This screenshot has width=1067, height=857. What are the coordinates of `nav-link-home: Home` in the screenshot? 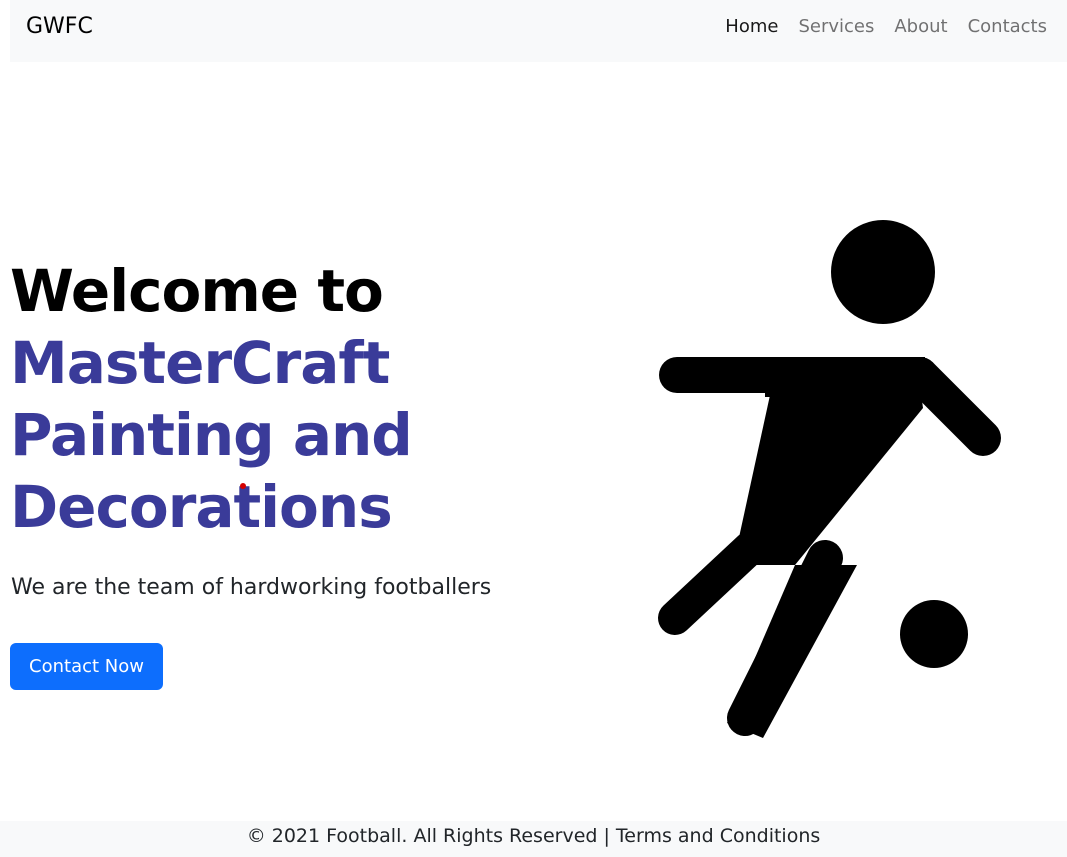 It's located at (751, 26).